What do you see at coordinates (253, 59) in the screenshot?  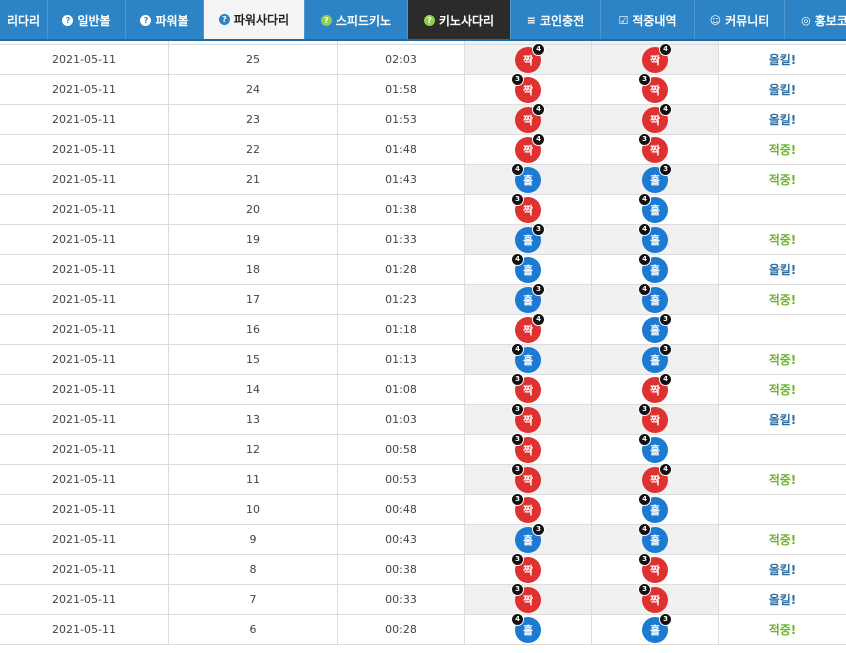 I see `round-cell: 25` at bounding box center [253, 59].